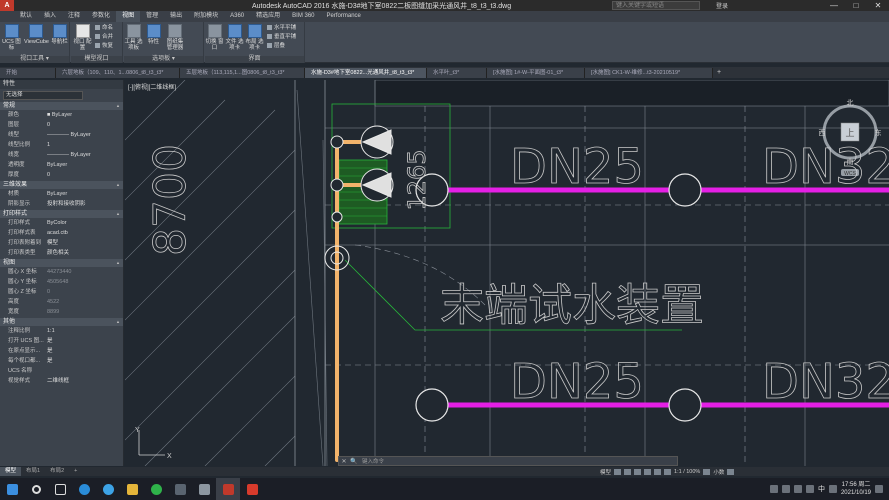 The height and width of the screenshot is (500, 889). Describe the element at coordinates (152, 16) in the screenshot. I see `tab-manage: 管理` at that location.